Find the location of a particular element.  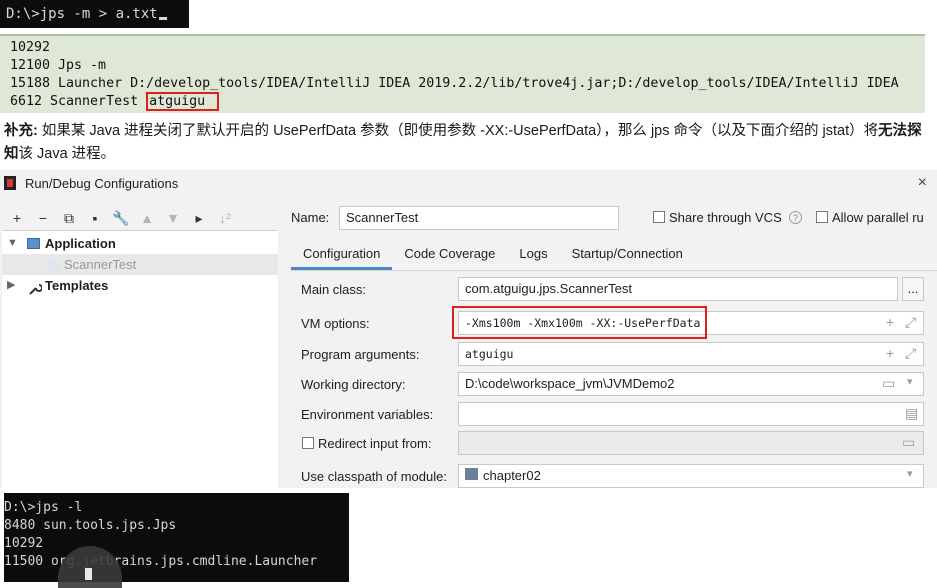

folder-icon: ▸ is located at coordinates (199, 218).